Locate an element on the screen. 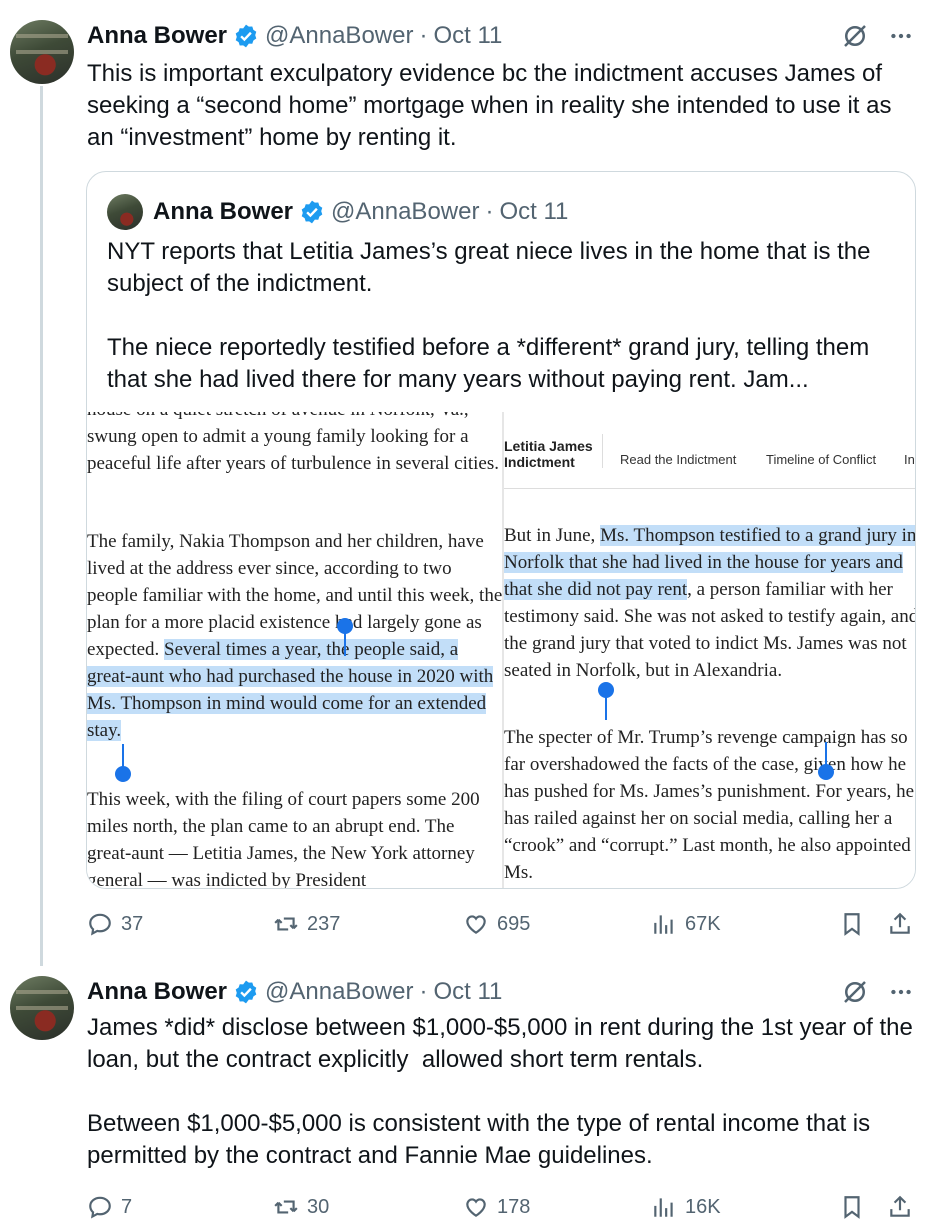 This screenshot has width=934, height=1232. tweet-actions: 7 30 178 16K is located at coordinates (501, 1207).